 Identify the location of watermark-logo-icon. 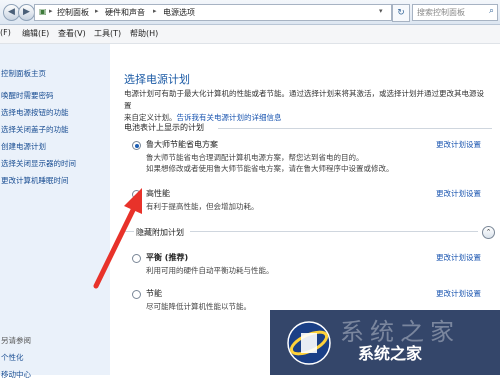
(309, 343).